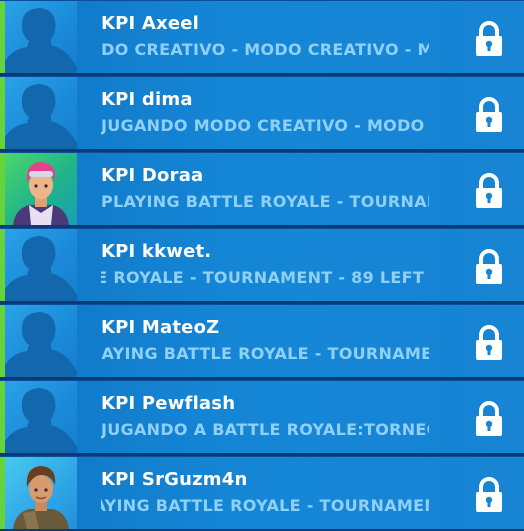 This screenshot has height=531, width=524. I want to click on friend-name: KPI Pewflash, so click(168, 403).